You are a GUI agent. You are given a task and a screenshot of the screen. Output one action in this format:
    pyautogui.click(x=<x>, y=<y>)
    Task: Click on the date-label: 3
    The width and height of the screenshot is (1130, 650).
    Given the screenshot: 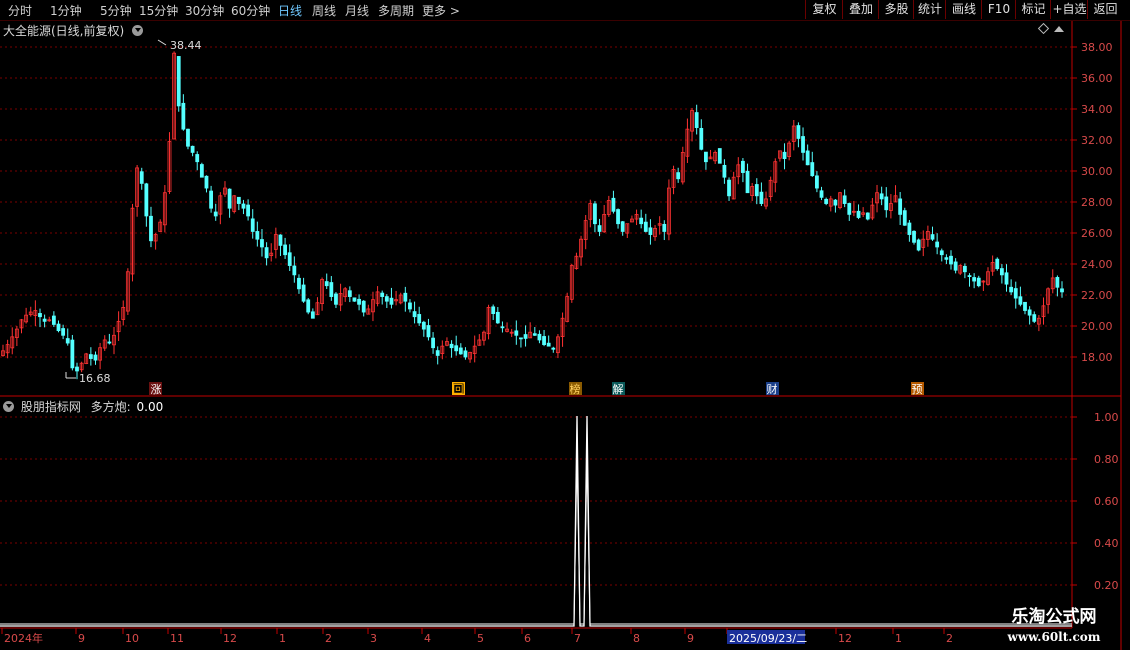 What is the action you would take?
    pyautogui.click(x=373, y=638)
    